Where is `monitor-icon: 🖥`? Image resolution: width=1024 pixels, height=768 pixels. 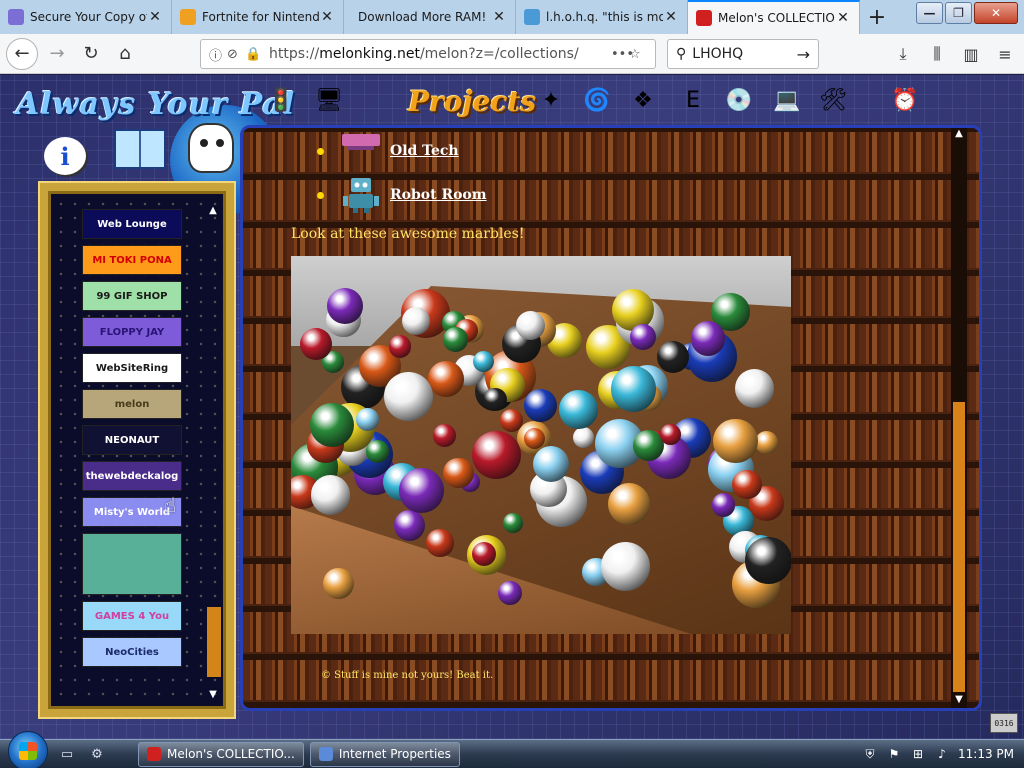
monitor-icon: 🖥 is located at coordinates (329, 100).